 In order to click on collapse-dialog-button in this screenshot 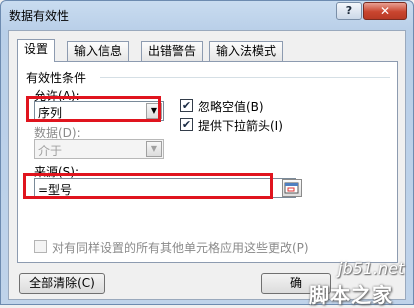, I will do `click(292, 188)`.